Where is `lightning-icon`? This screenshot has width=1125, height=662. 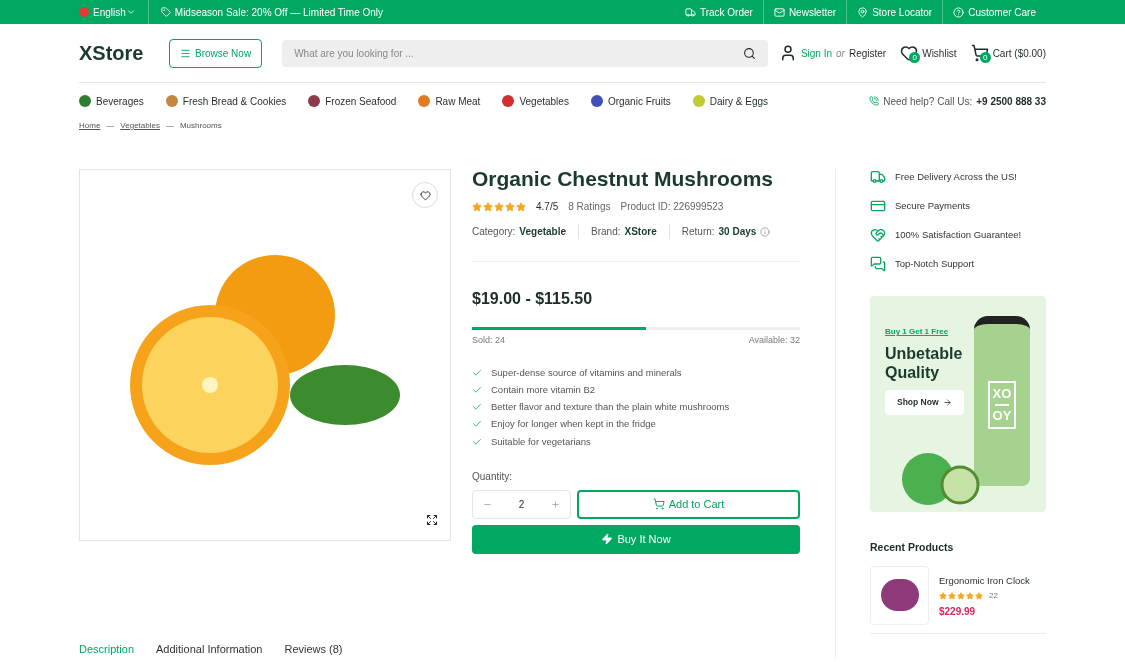
lightning-icon is located at coordinates (607, 539).